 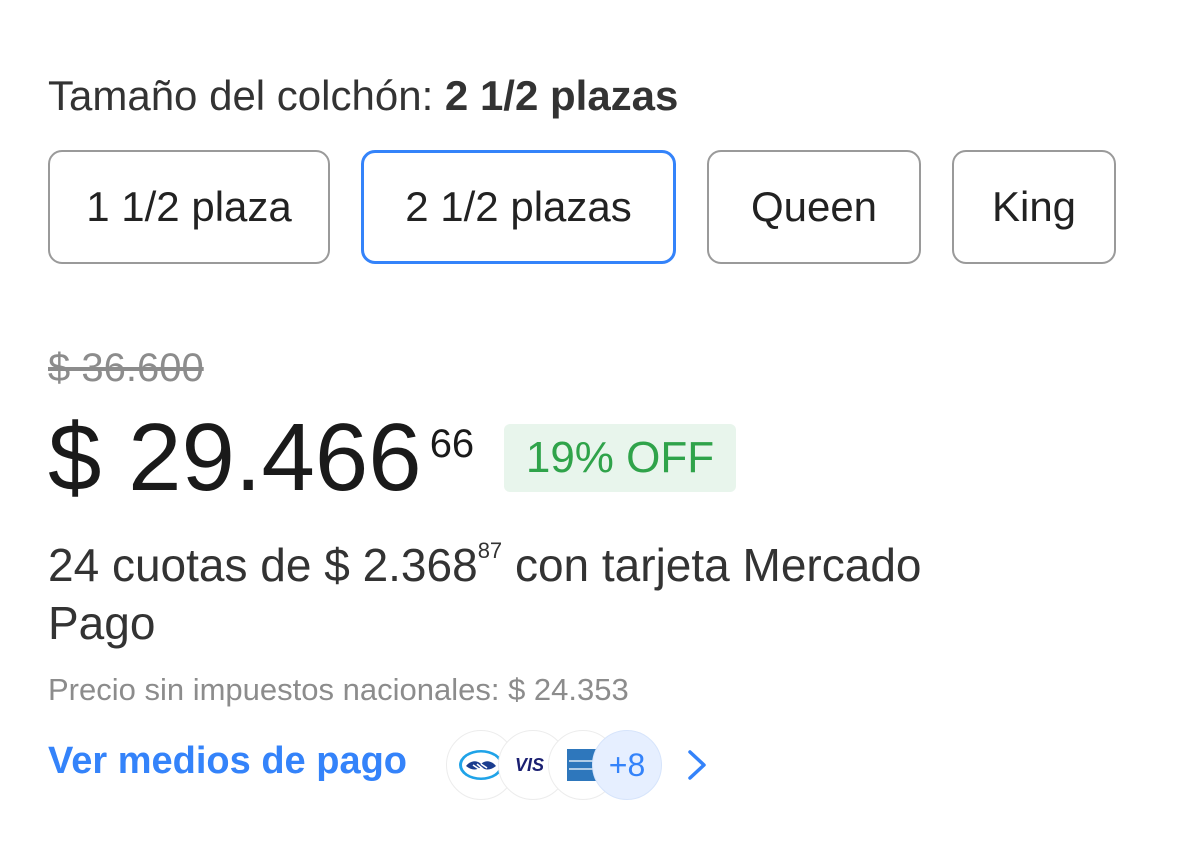 I want to click on current-price-cents: 66, so click(x=452, y=444).